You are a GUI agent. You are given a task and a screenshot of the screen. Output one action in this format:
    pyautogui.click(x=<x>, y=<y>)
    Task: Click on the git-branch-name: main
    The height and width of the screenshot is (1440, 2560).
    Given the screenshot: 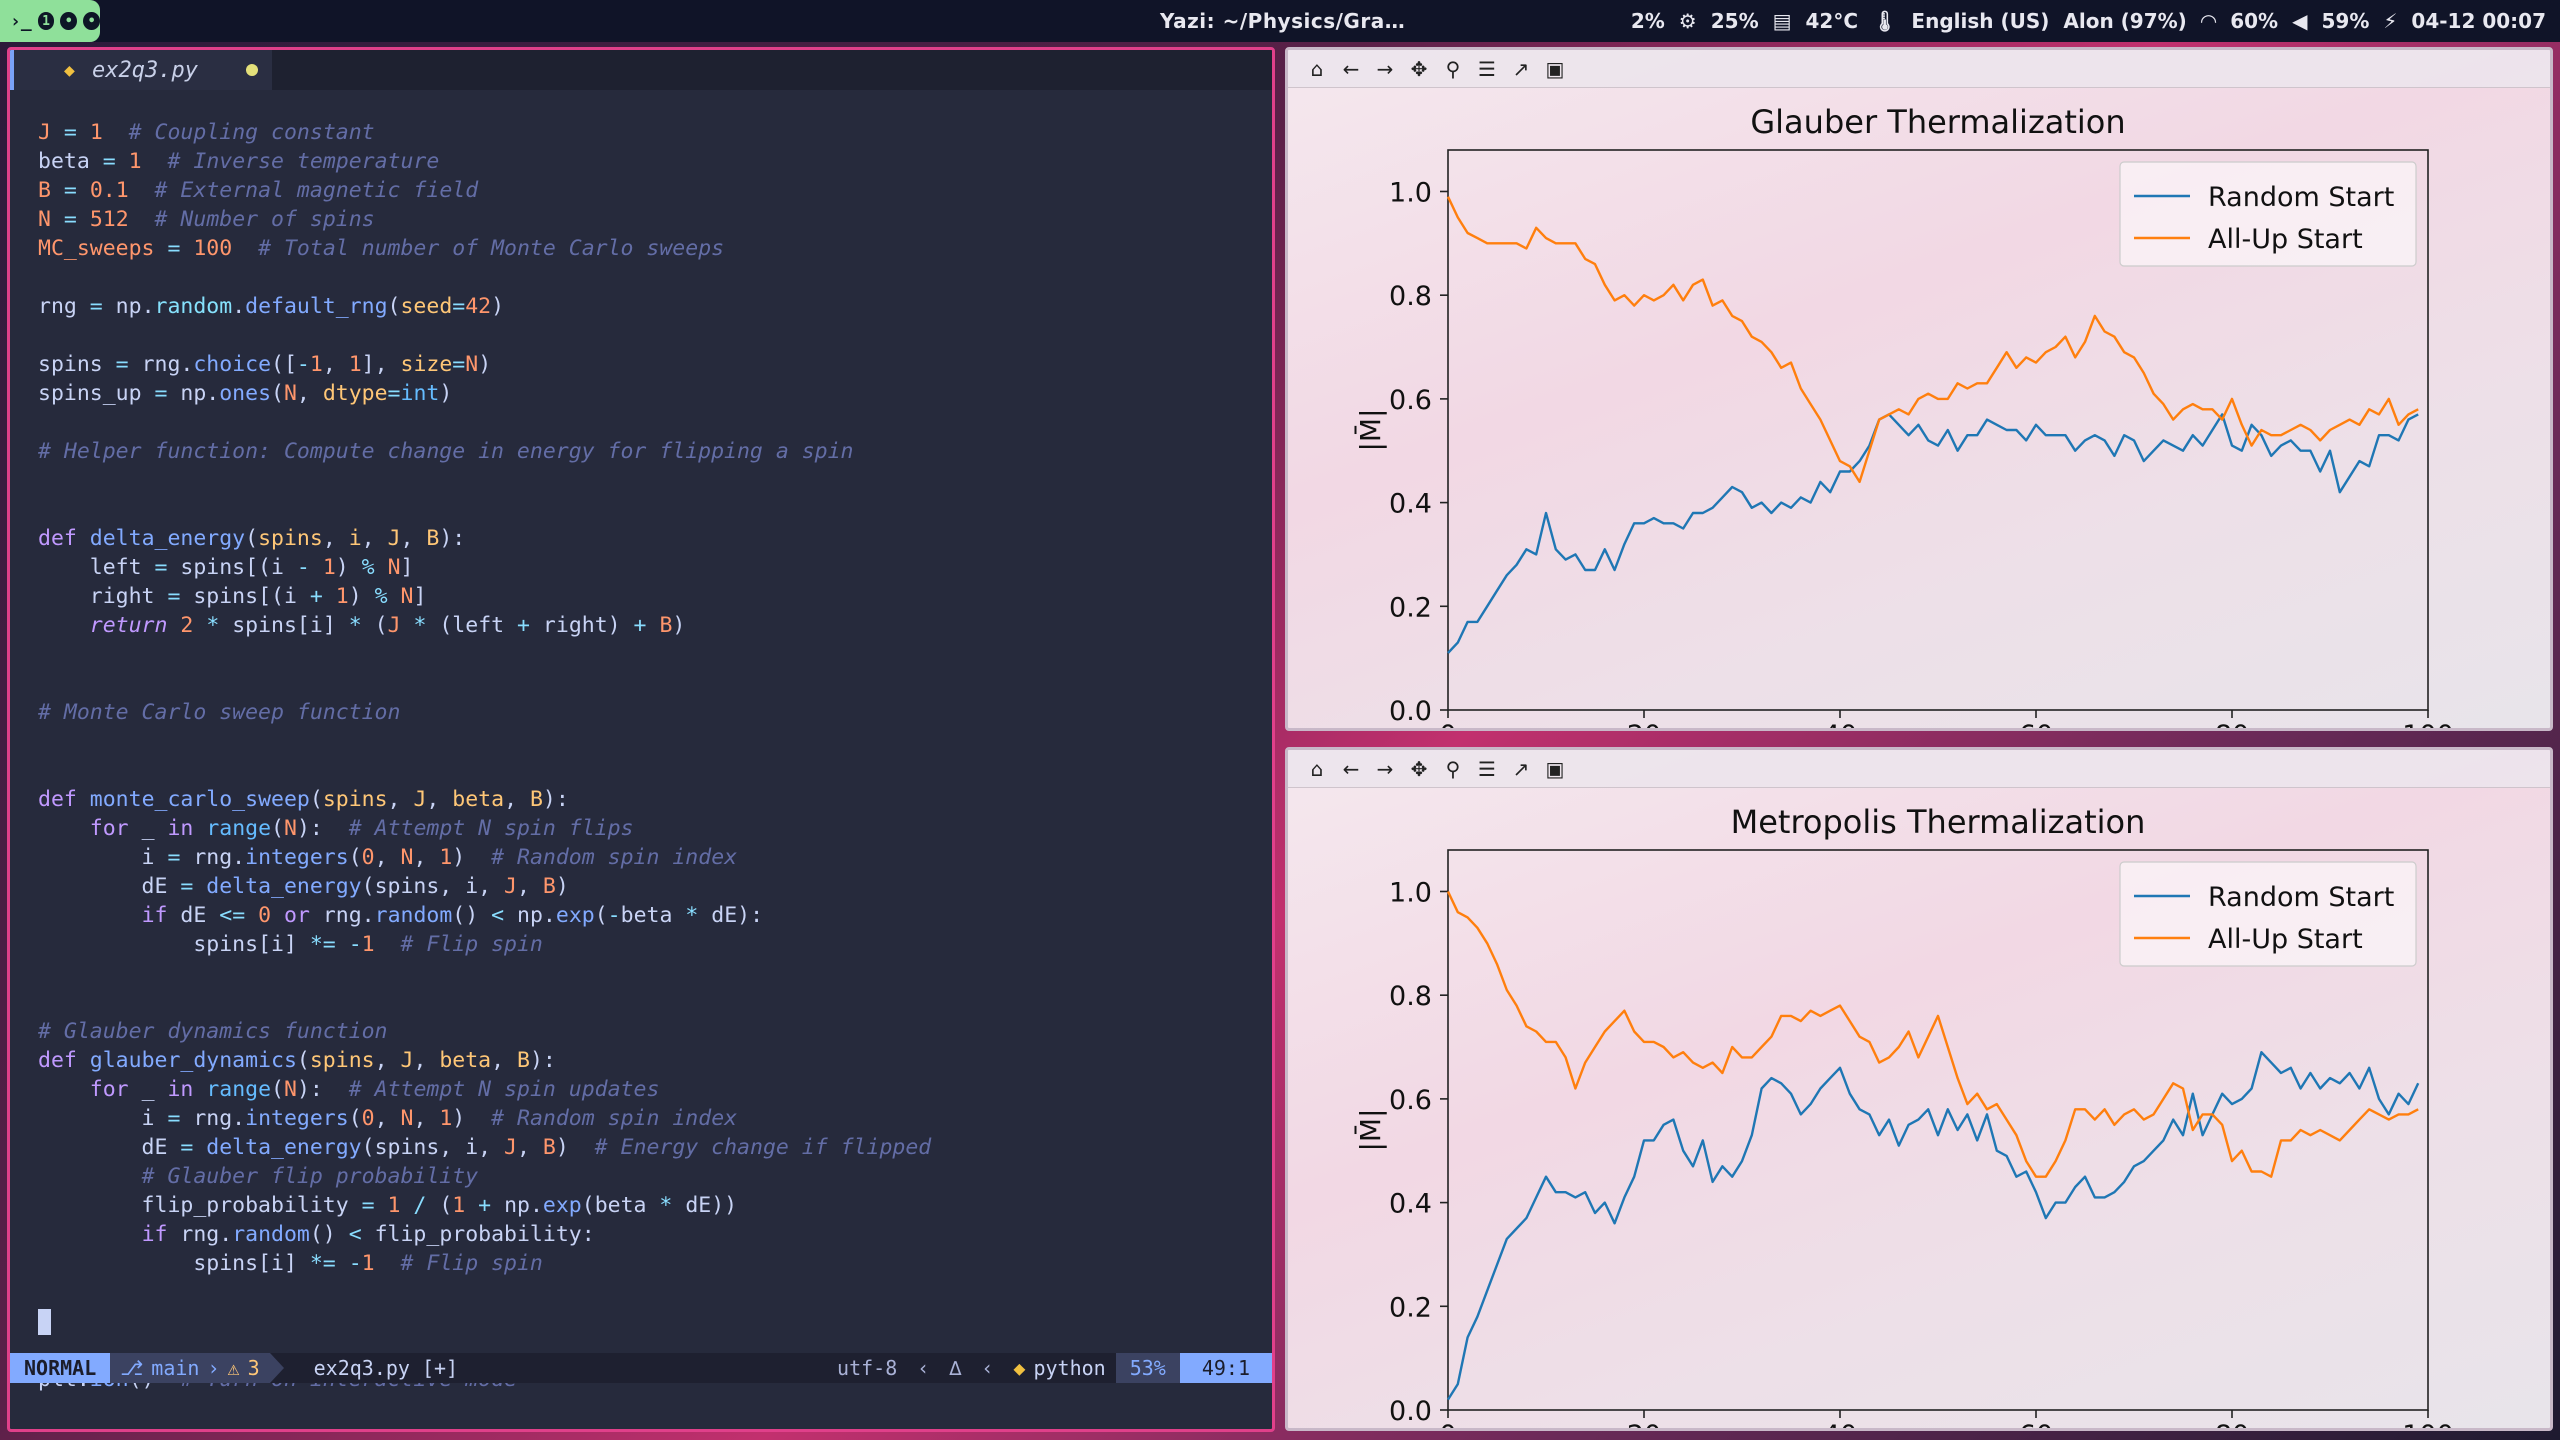 What is the action you would take?
    pyautogui.click(x=175, y=1368)
    